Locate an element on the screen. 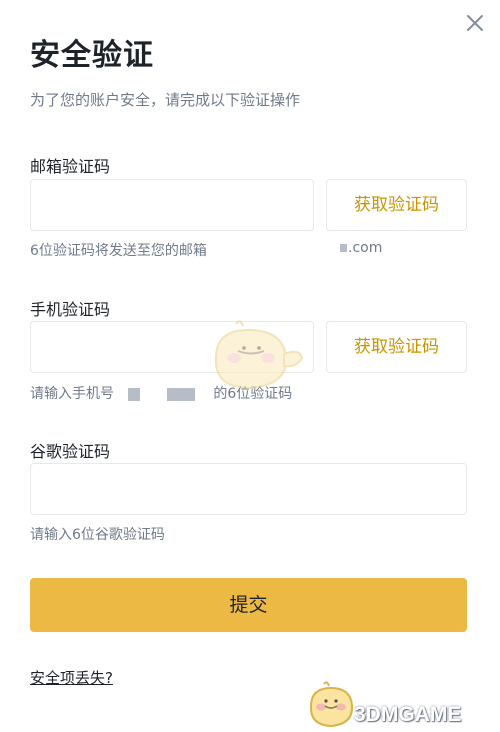  close-icon is located at coordinates (475, 23).